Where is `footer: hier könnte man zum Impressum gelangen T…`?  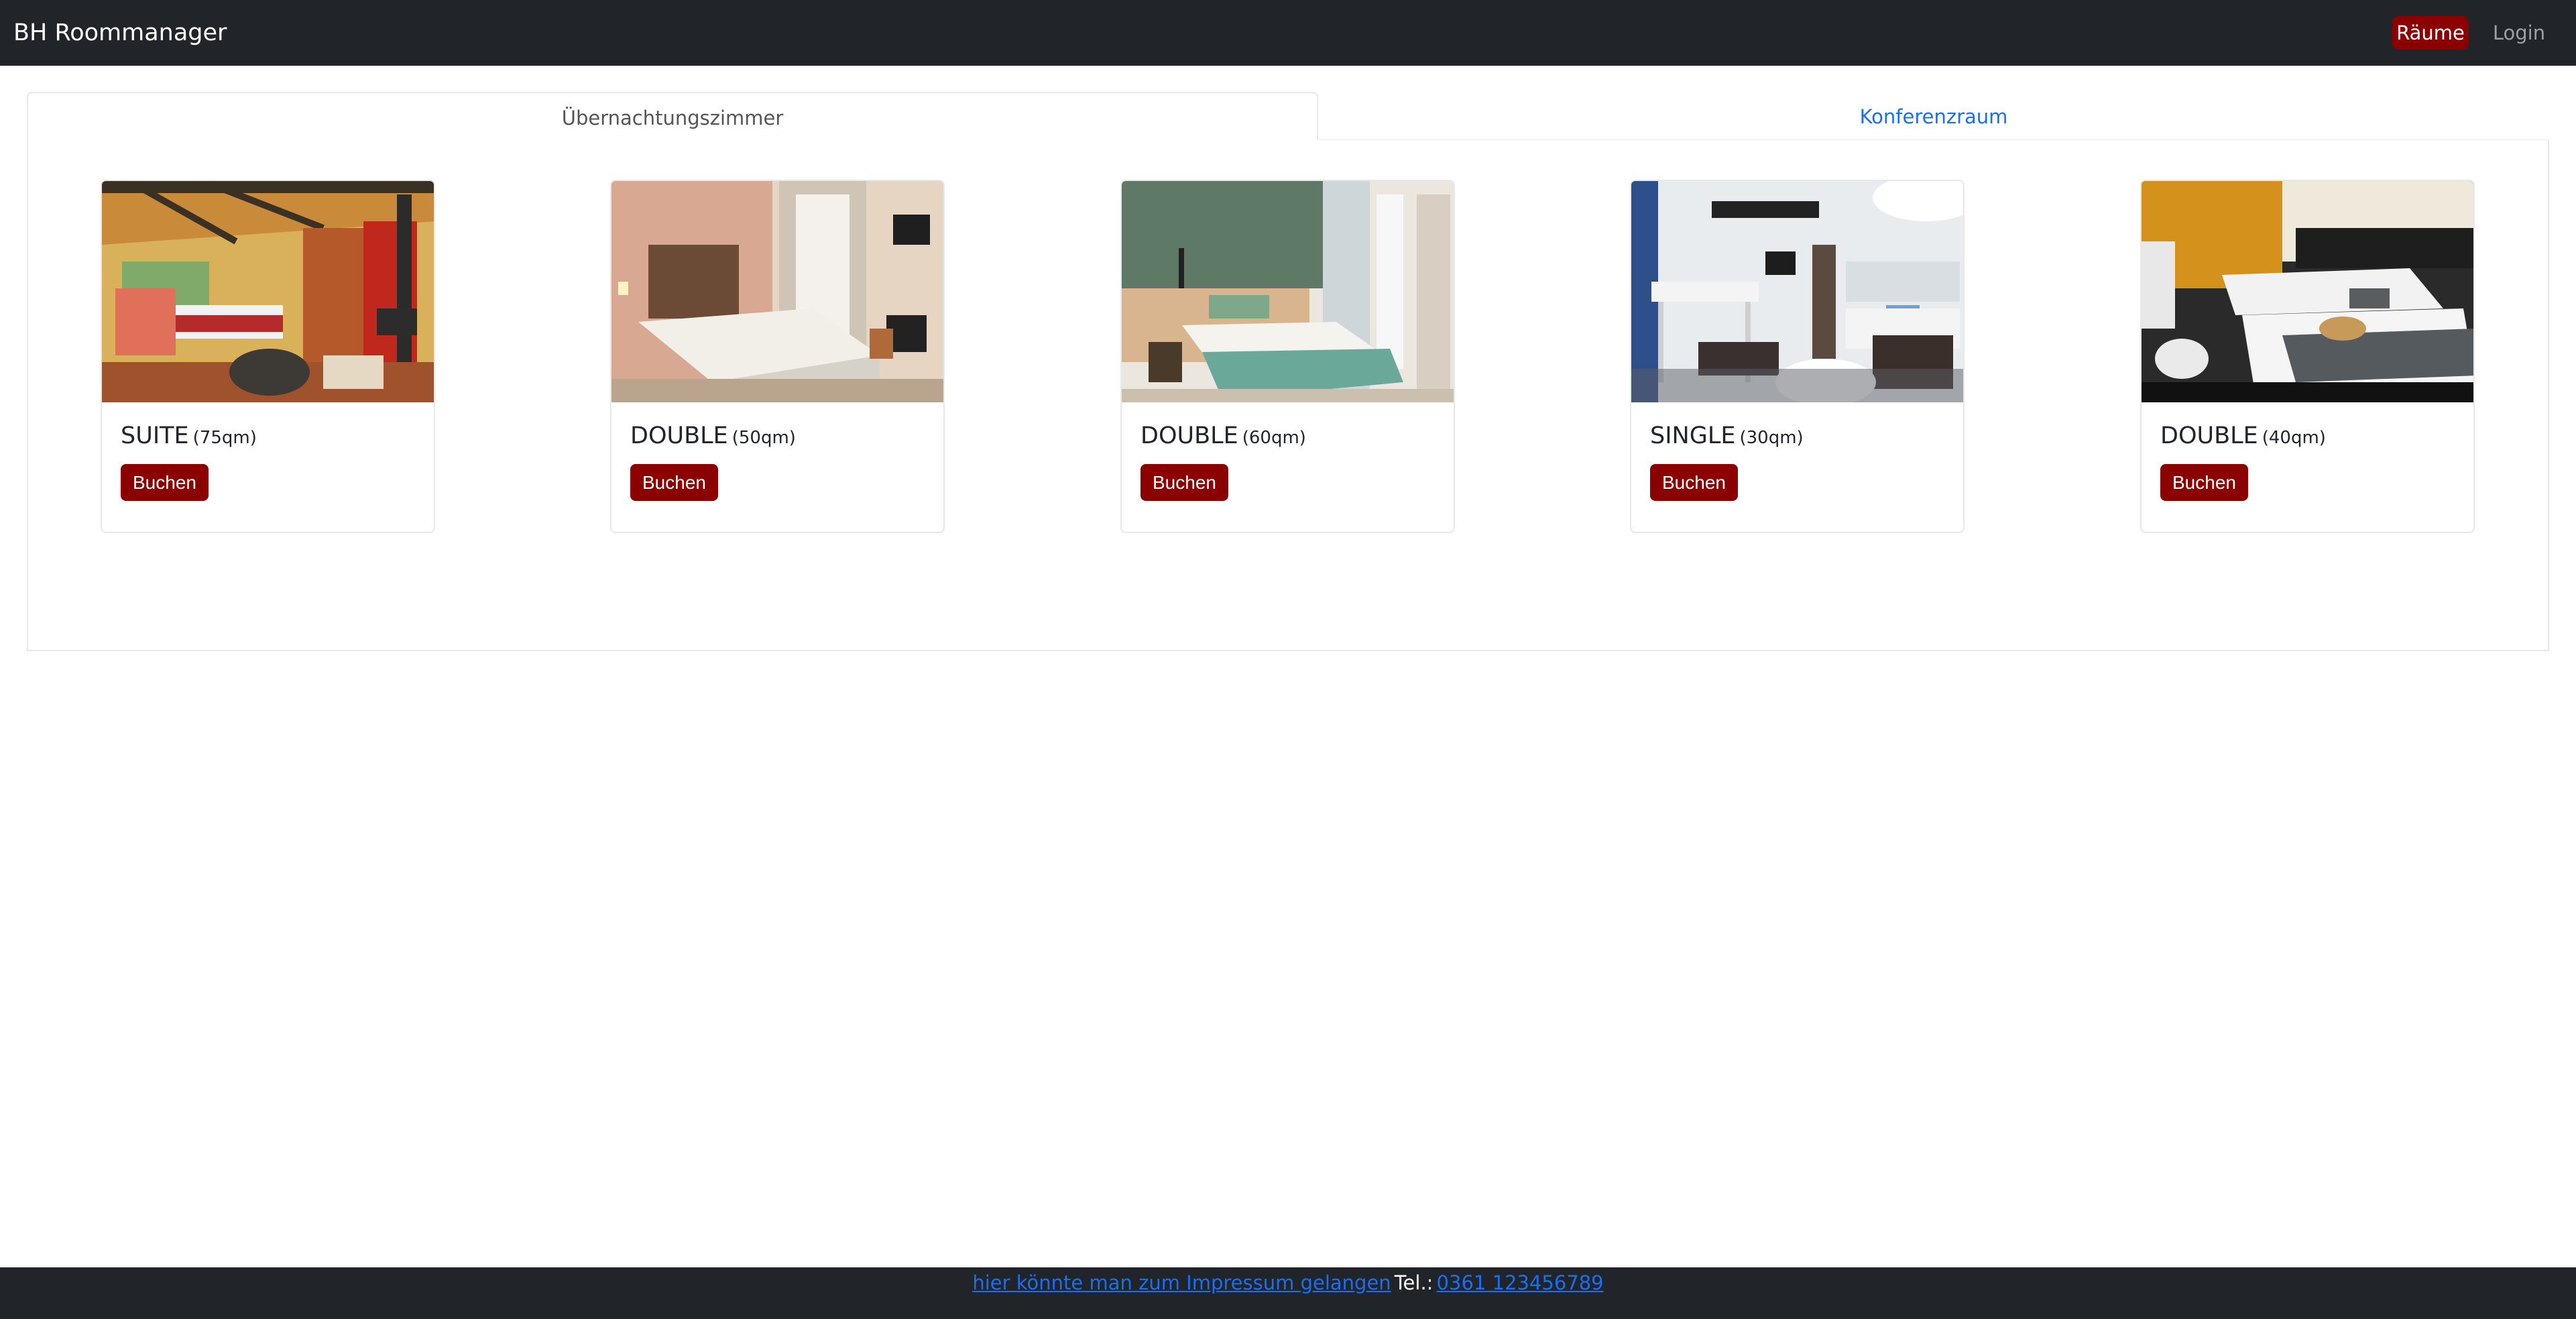
footer: hier könnte man zum Impressum gelangen T… is located at coordinates (1288, 1293).